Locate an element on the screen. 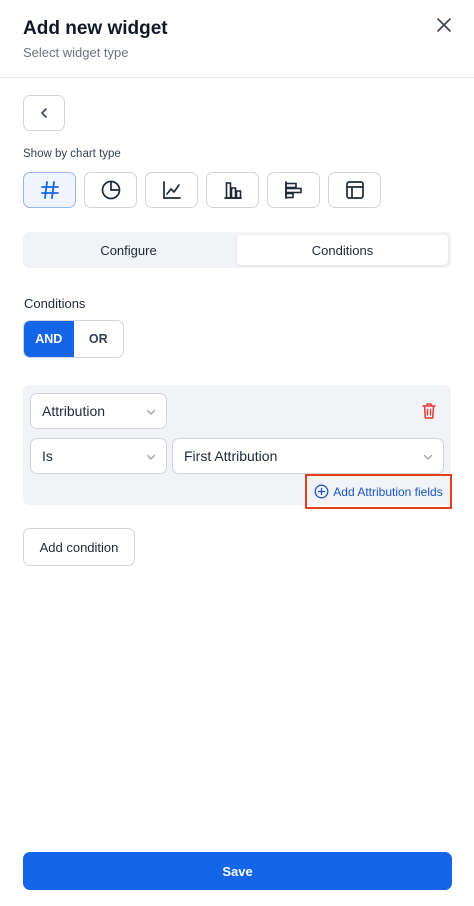 The height and width of the screenshot is (906, 474). trash-icon is located at coordinates (429, 411).